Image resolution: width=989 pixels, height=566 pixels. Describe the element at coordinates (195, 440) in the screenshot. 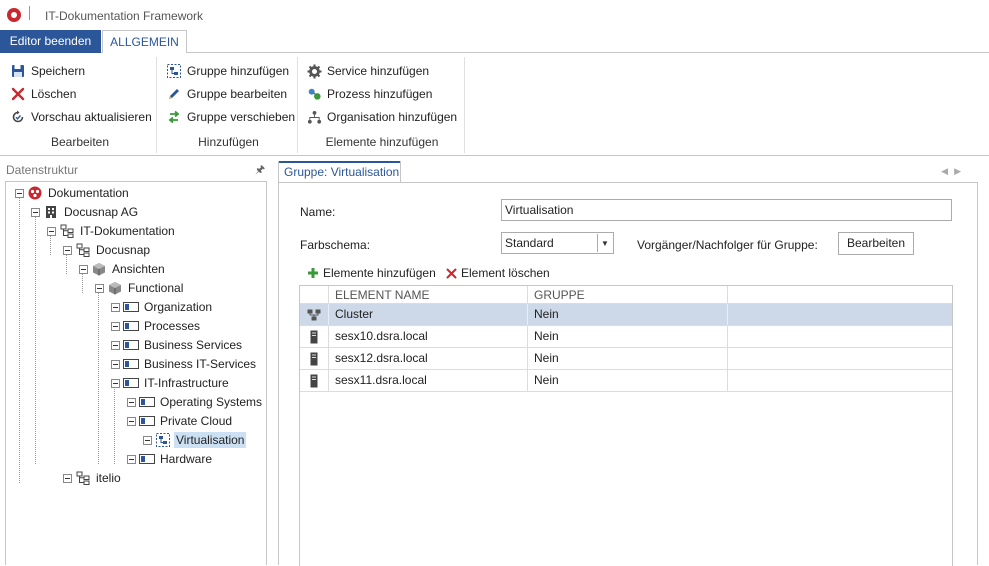

I see `tree-item-virtualisation: Virtualisation` at that location.